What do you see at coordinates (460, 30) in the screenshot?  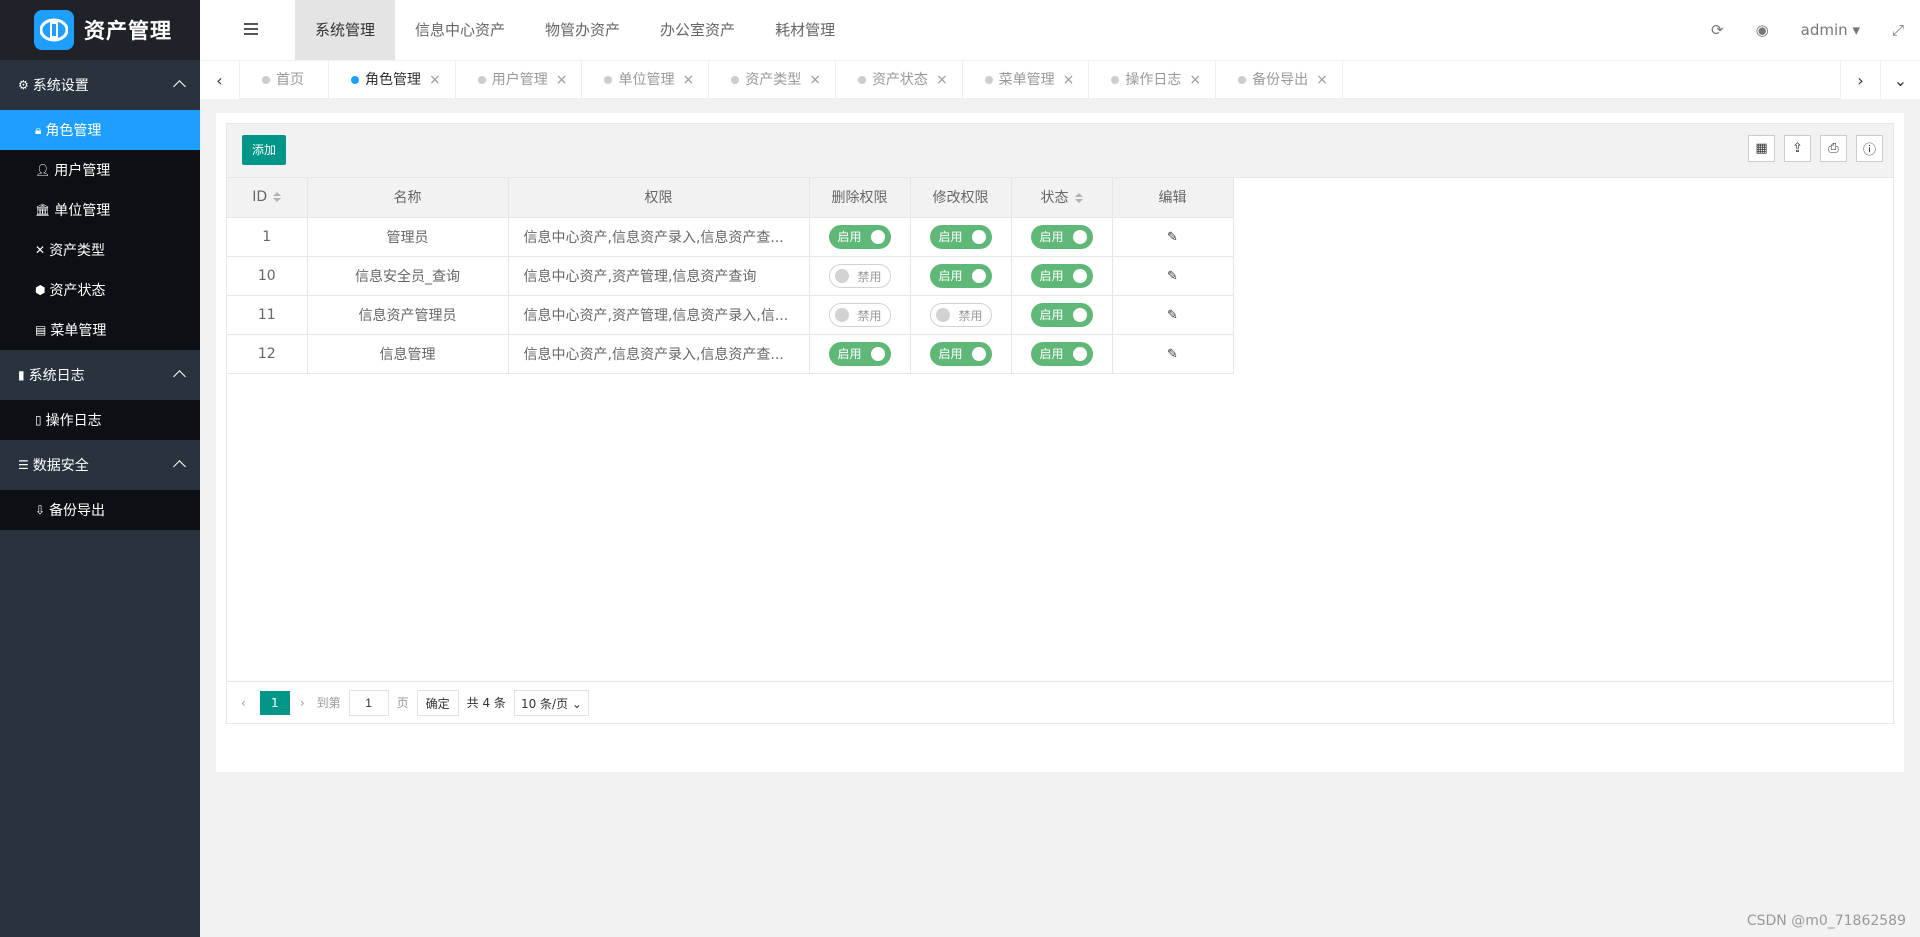 I see `top-nav-item: 信息中心资产` at bounding box center [460, 30].